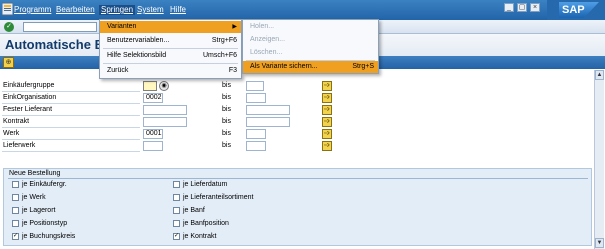 The image size is (605, 249). What do you see at coordinates (39, 210) in the screenshot?
I see `checkbox-label: je Lagerort` at bounding box center [39, 210].